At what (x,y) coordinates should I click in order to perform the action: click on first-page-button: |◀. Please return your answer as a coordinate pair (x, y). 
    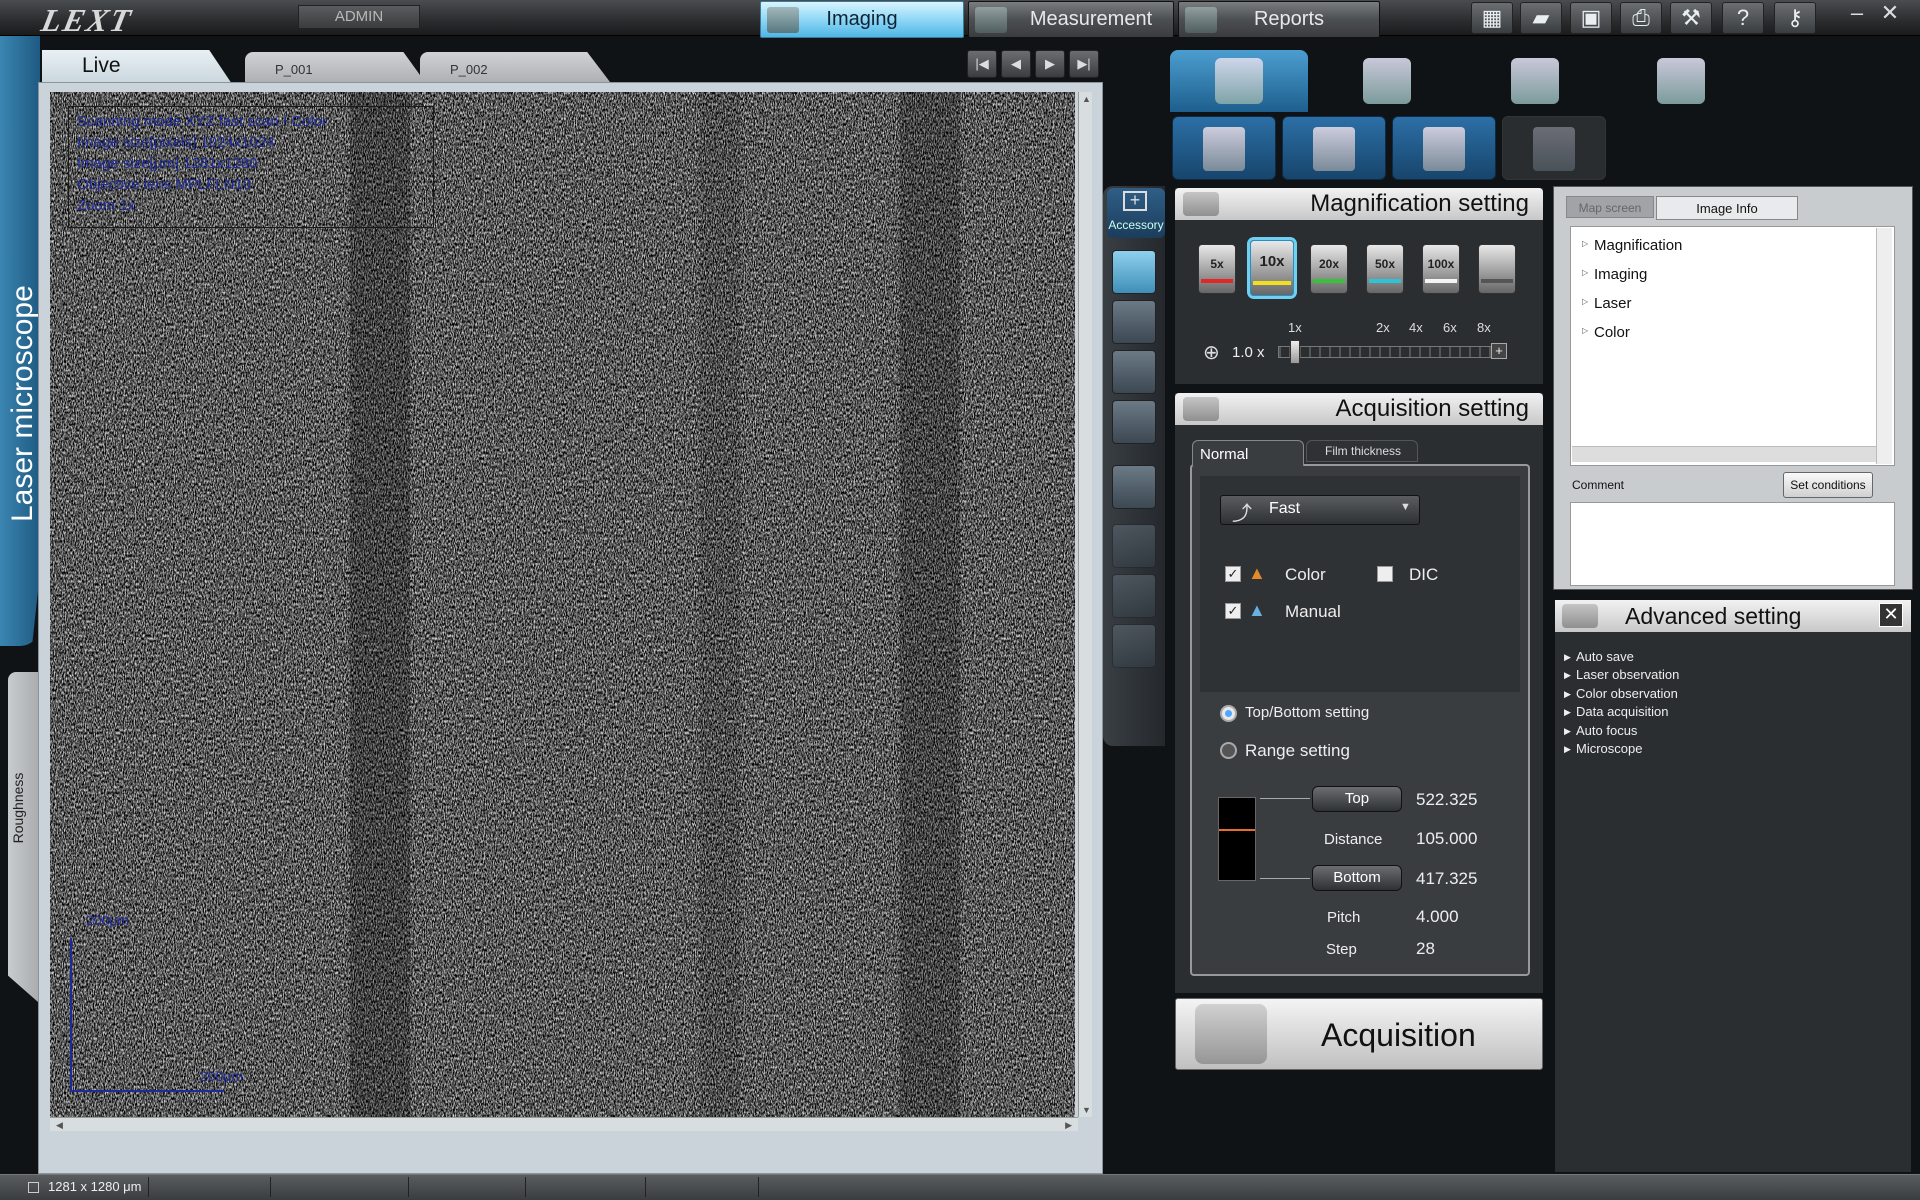
    Looking at the image, I should click on (982, 64).